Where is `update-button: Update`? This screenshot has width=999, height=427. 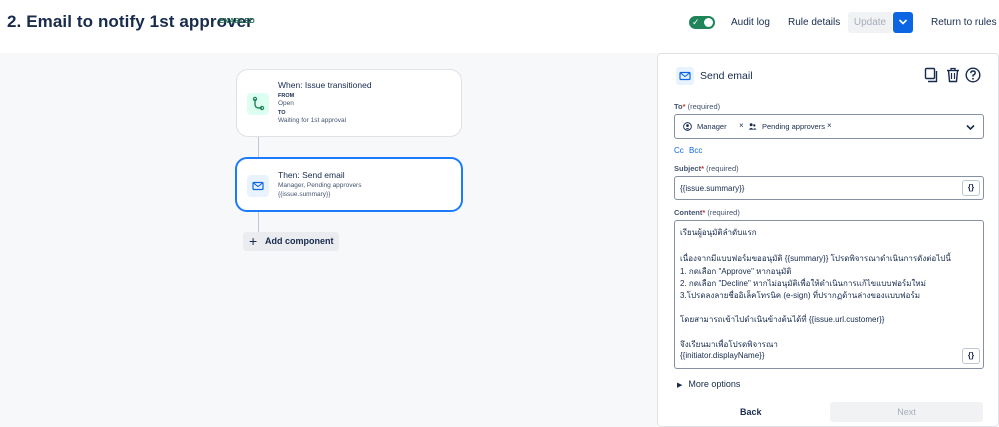 update-button: Update is located at coordinates (870, 22).